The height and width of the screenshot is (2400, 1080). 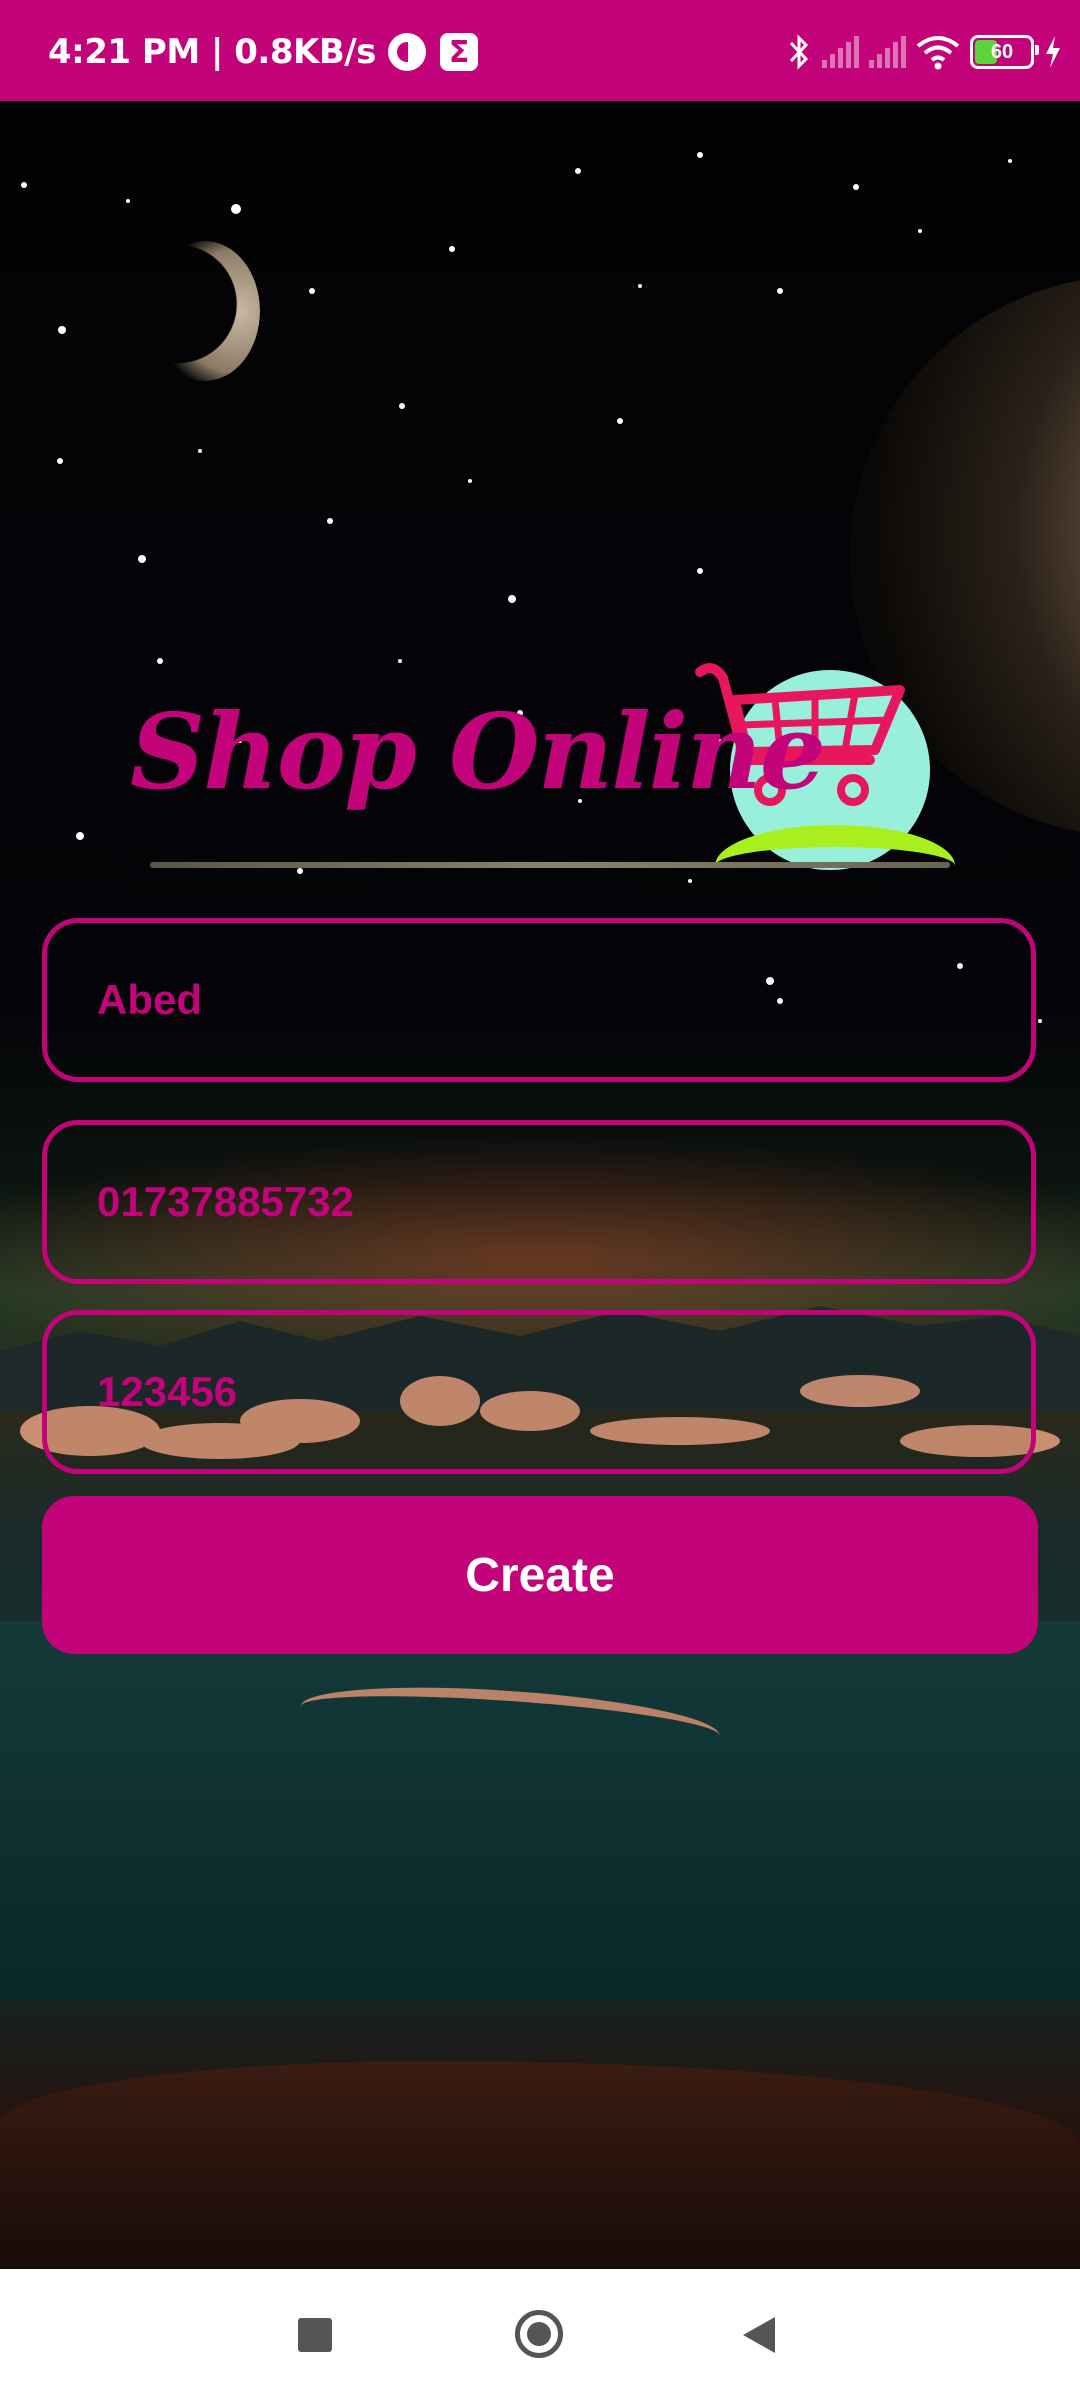 What do you see at coordinates (799, 52) in the screenshot?
I see `bluetooth-icon` at bounding box center [799, 52].